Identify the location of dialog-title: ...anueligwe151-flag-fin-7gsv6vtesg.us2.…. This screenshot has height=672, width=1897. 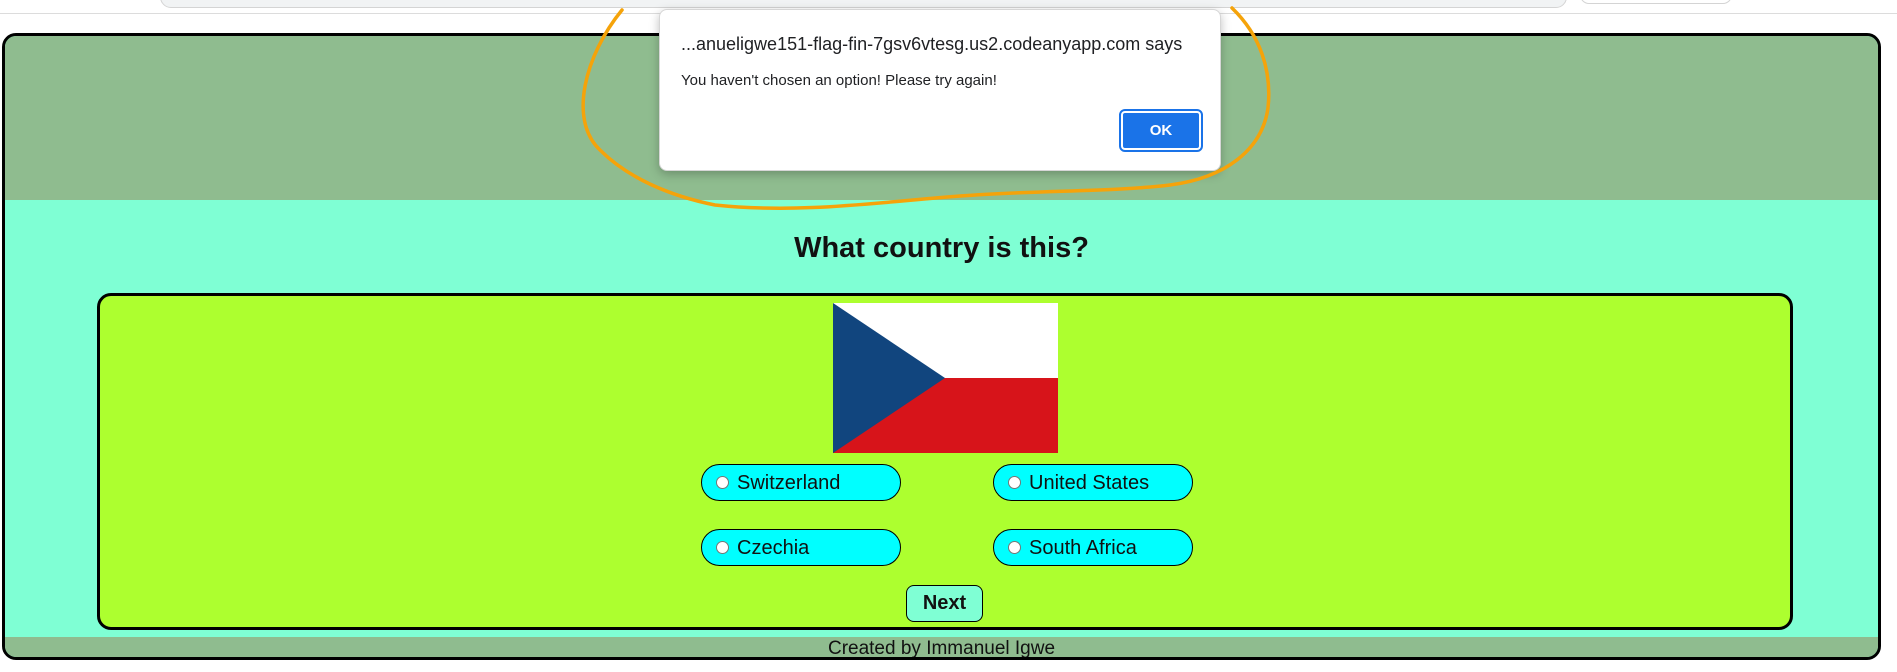
(932, 44).